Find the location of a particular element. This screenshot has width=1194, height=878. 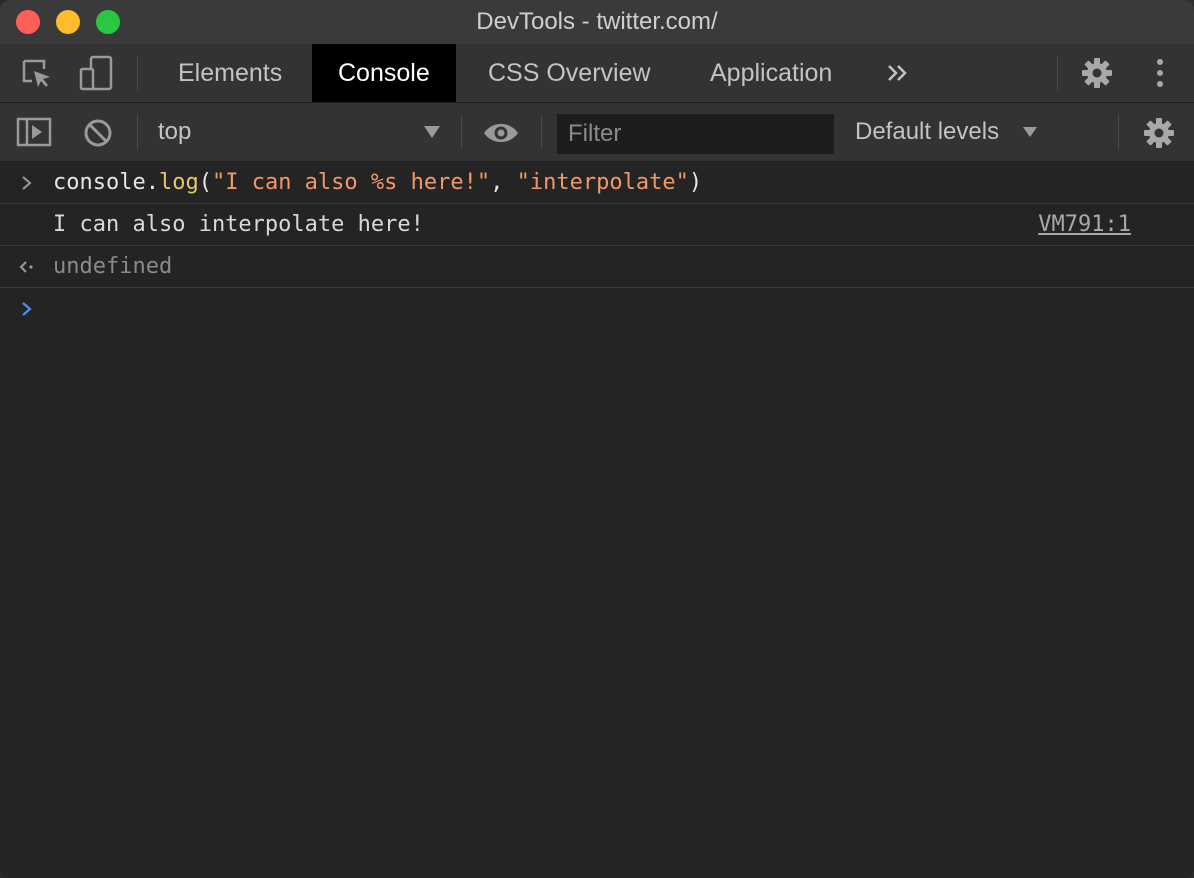

kebab-menu-icon is located at coordinates (1160, 73).